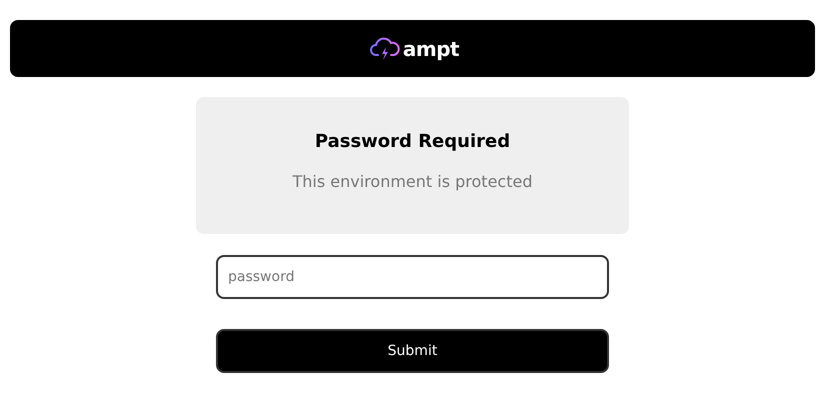 This screenshot has height=408, width=825. What do you see at coordinates (412, 141) in the screenshot?
I see `card-title: Password Required` at bounding box center [412, 141].